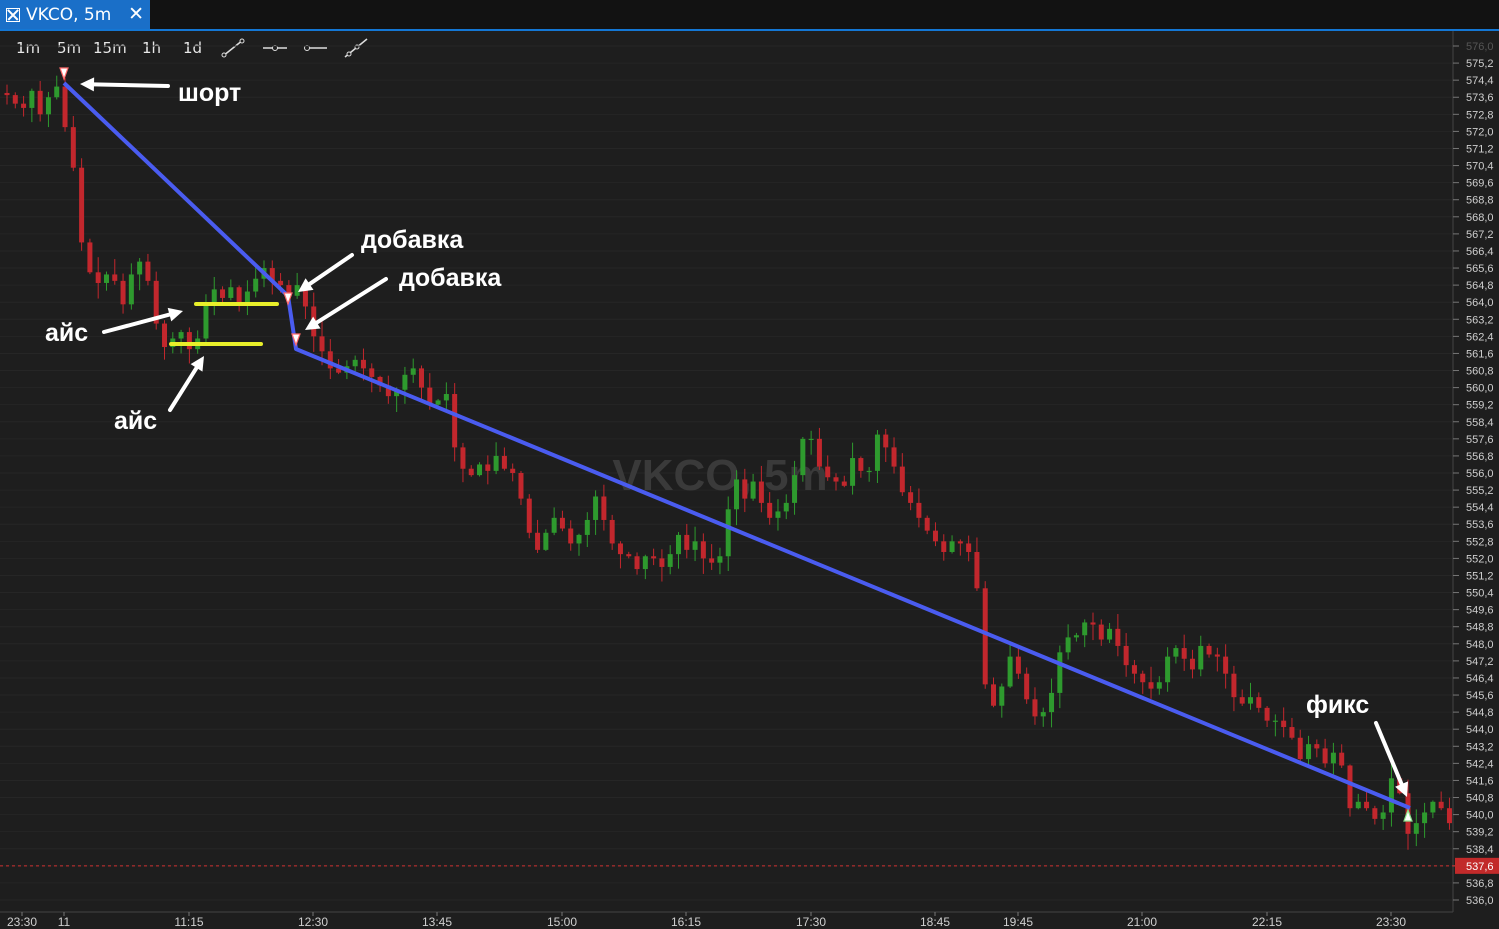 The height and width of the screenshot is (929, 1499). Describe the element at coordinates (1480, 764) in the screenshot. I see `y-tick-label: 542,4` at that location.